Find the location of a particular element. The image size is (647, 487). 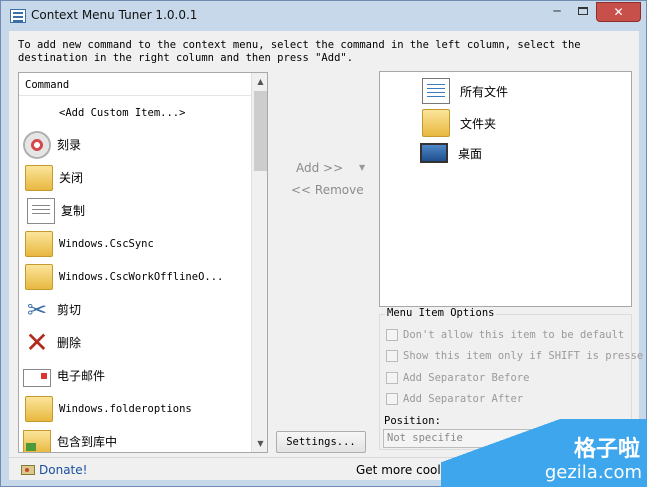

donate-link: Donate! is located at coordinates (54, 470).